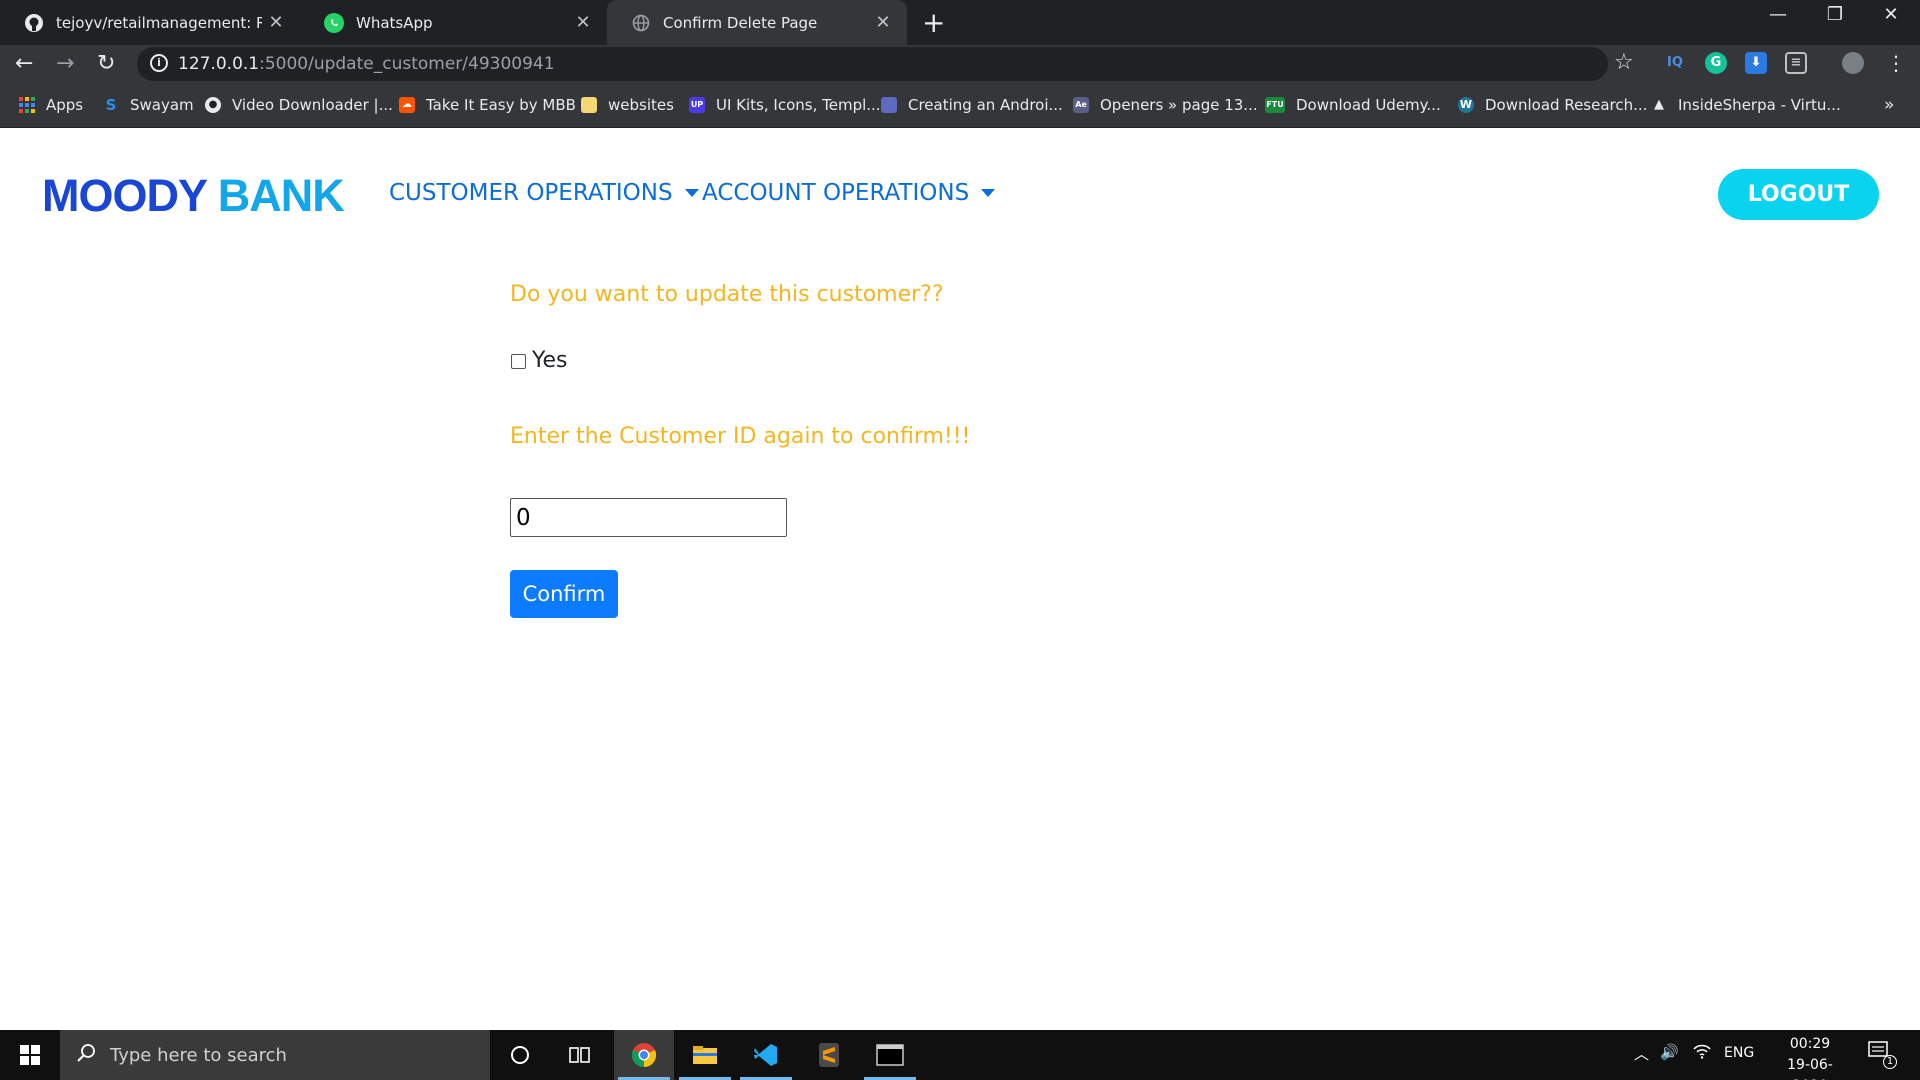 The height and width of the screenshot is (1080, 1920). Describe the element at coordinates (407, 64) in the screenshot. I see `url-path: :5000/update_customer/49300941` at that location.